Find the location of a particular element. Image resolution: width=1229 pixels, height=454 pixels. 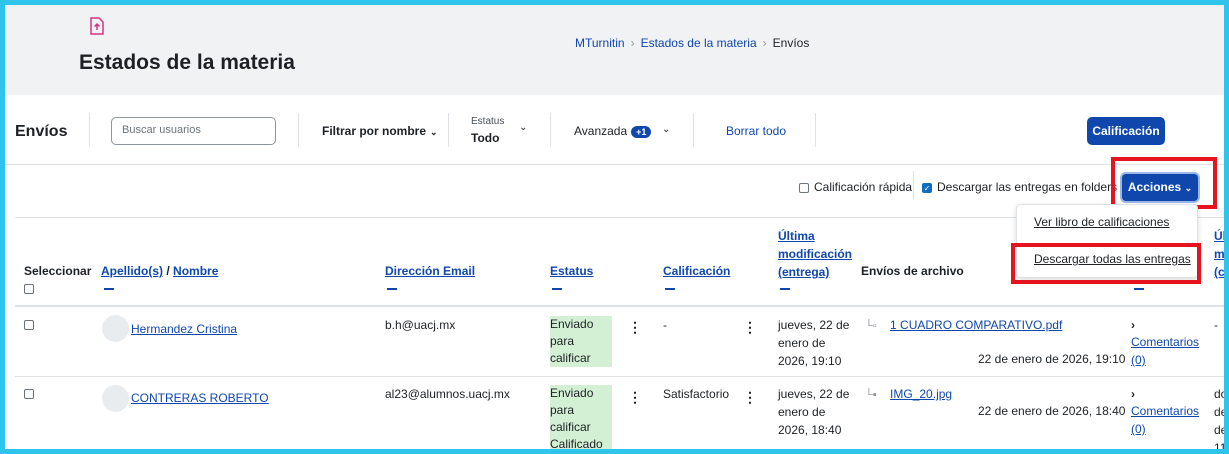

breadcrumb-mturnitin: MTurnitin is located at coordinates (600, 43).